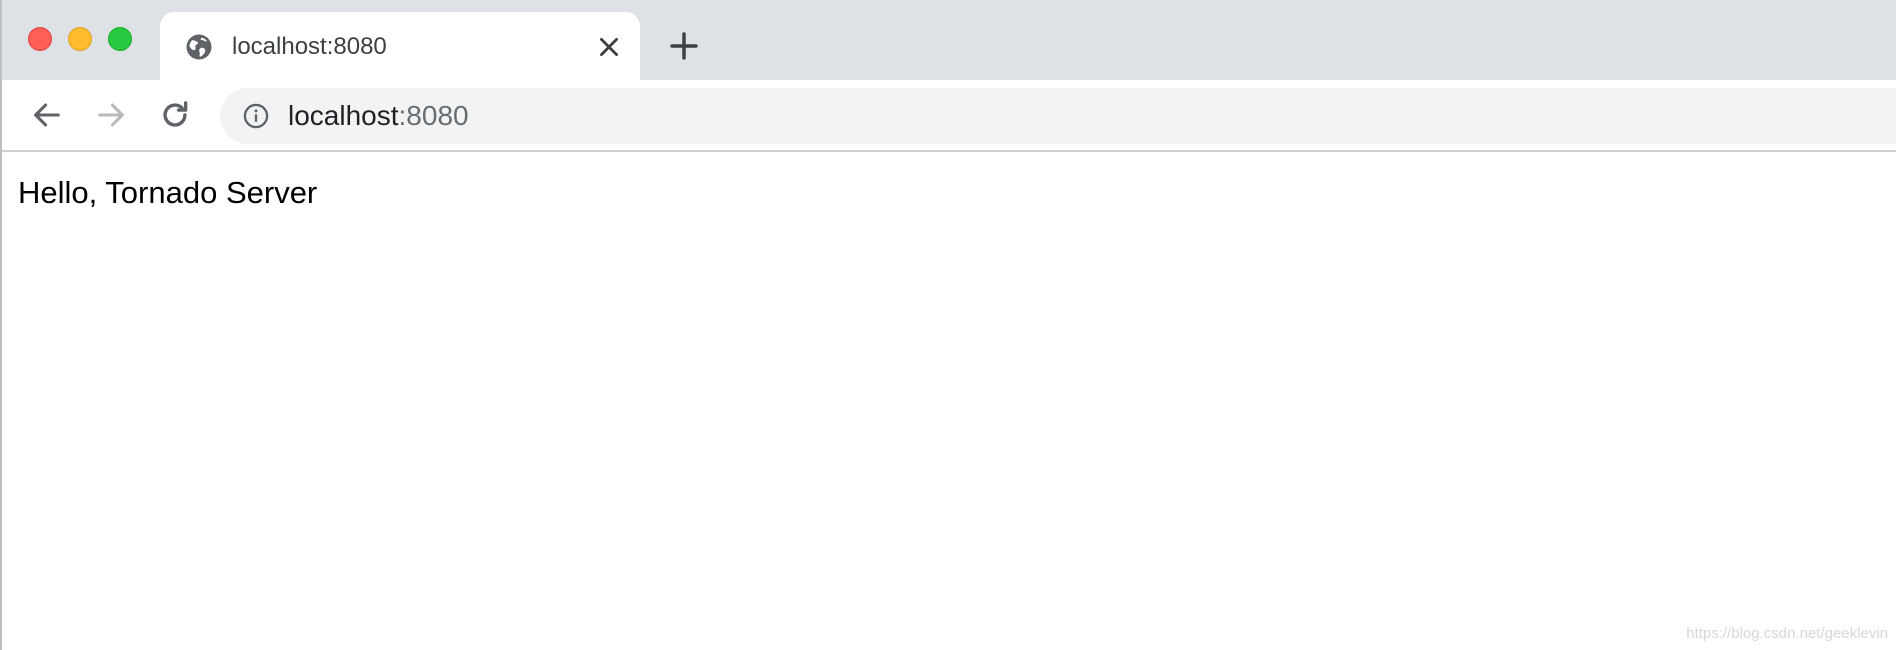 The width and height of the screenshot is (1896, 650). Describe the element at coordinates (684, 46) in the screenshot. I see `plus-icon` at that location.